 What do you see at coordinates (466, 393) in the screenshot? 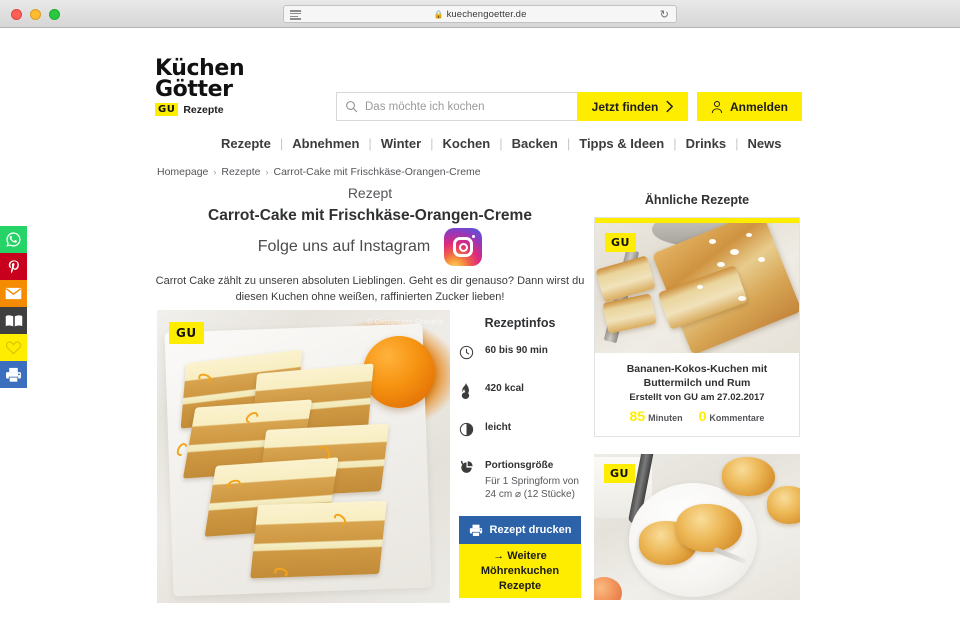
I see `flame-icon` at bounding box center [466, 393].